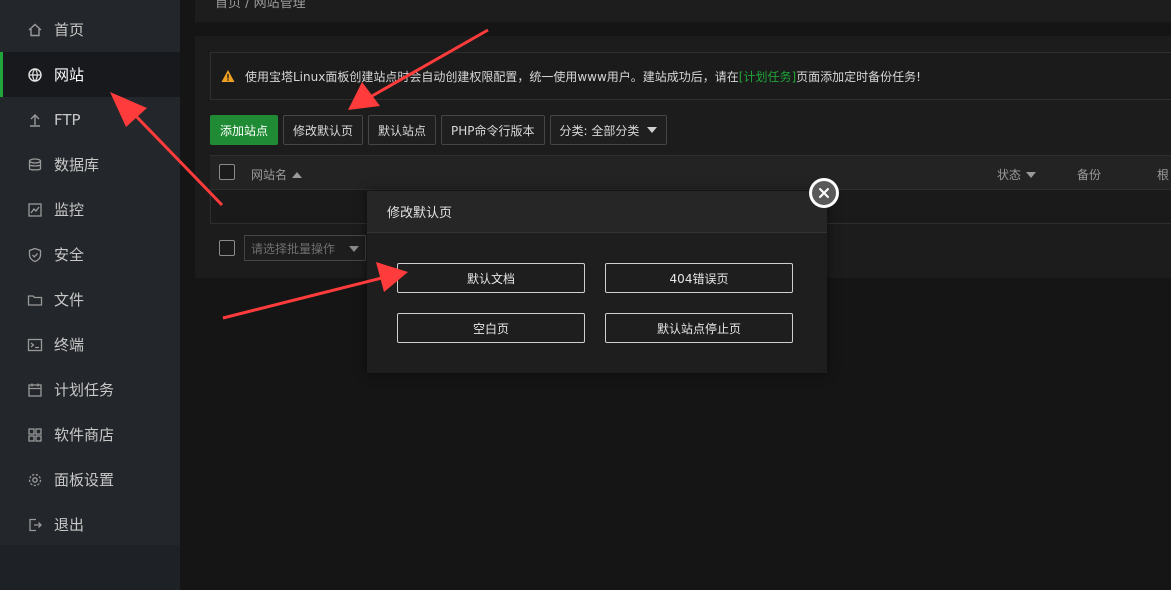 The image size is (1171, 590). I want to click on col-site-name-label: 网站名, so click(269, 175).